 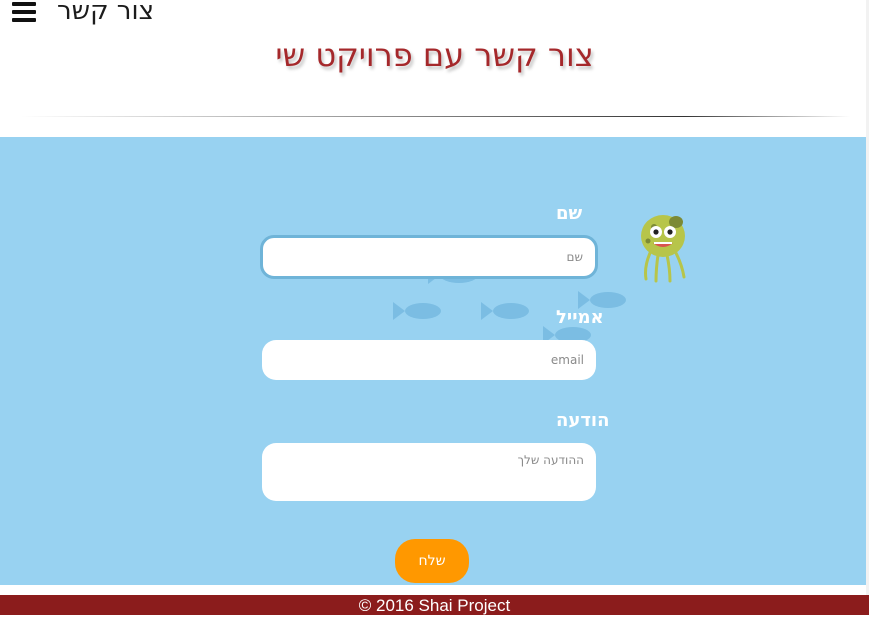 I want to click on send-button: שלח, so click(x=432, y=561).